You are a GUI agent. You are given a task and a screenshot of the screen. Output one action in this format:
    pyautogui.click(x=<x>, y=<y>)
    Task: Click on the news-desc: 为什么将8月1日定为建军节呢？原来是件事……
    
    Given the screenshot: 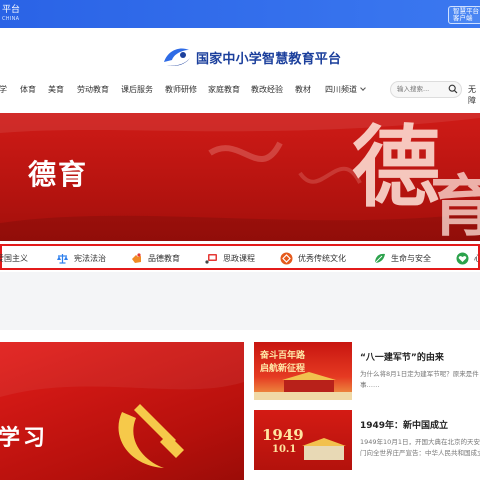 What is the action you would take?
    pyautogui.click(x=419, y=379)
    